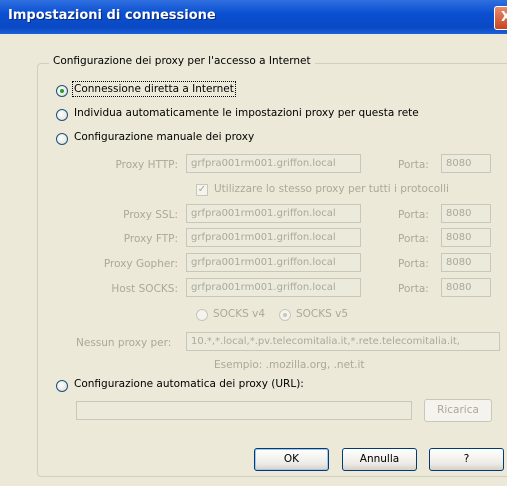 The height and width of the screenshot is (486, 507). What do you see at coordinates (154, 89) in the screenshot?
I see `direct-connection-label: Connessione diretta a Internet` at bounding box center [154, 89].